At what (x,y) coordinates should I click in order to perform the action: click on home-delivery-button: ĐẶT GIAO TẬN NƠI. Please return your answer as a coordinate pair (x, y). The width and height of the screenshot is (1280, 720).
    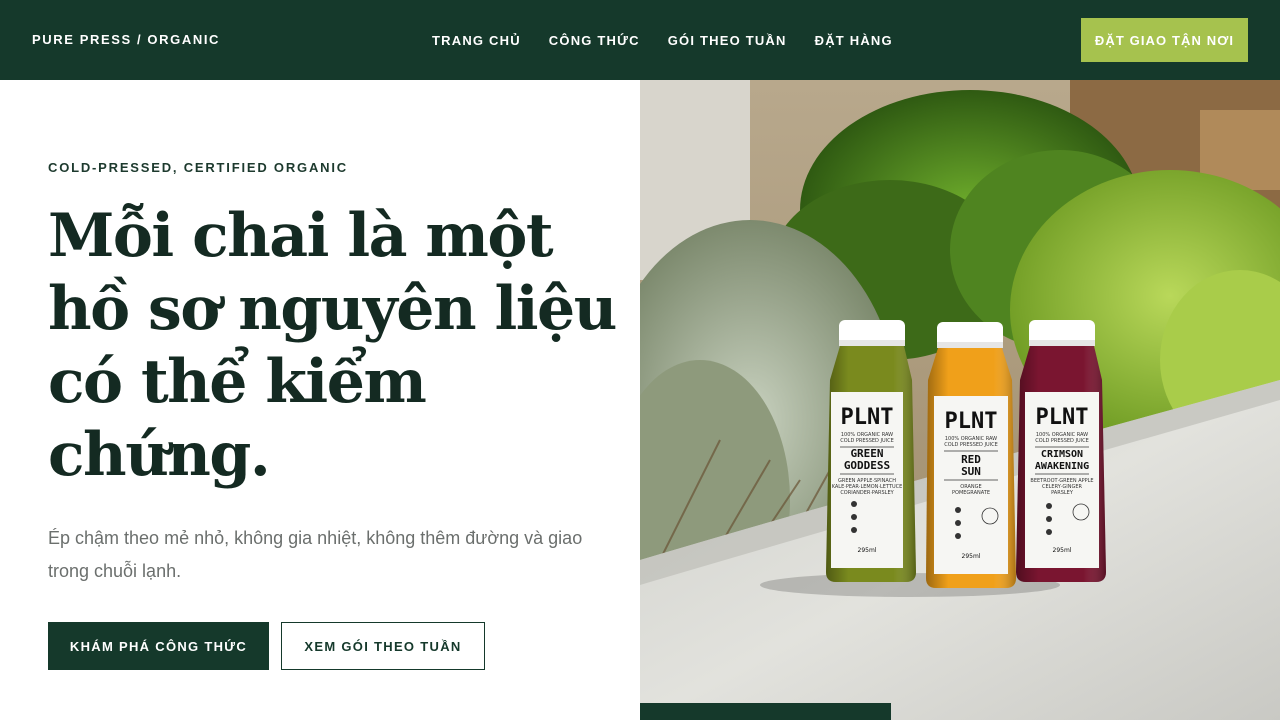
    Looking at the image, I should click on (1164, 40).